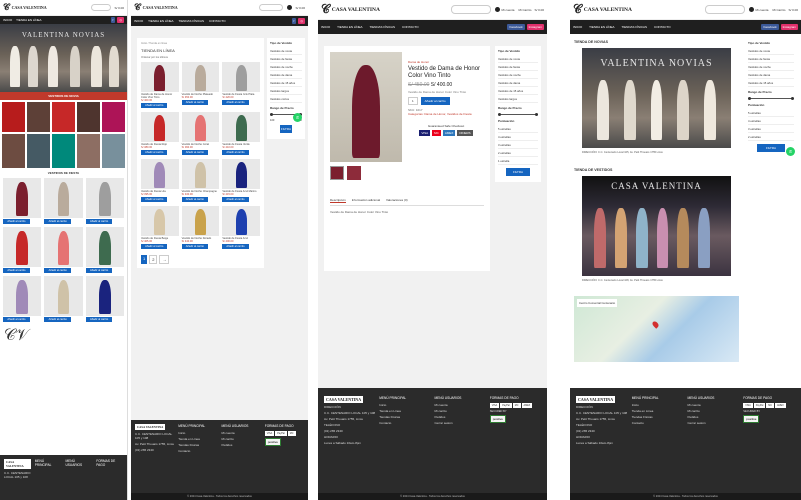  I want to click on store-photo-novias: VALENTINA NOVIAS, so click(656, 98).